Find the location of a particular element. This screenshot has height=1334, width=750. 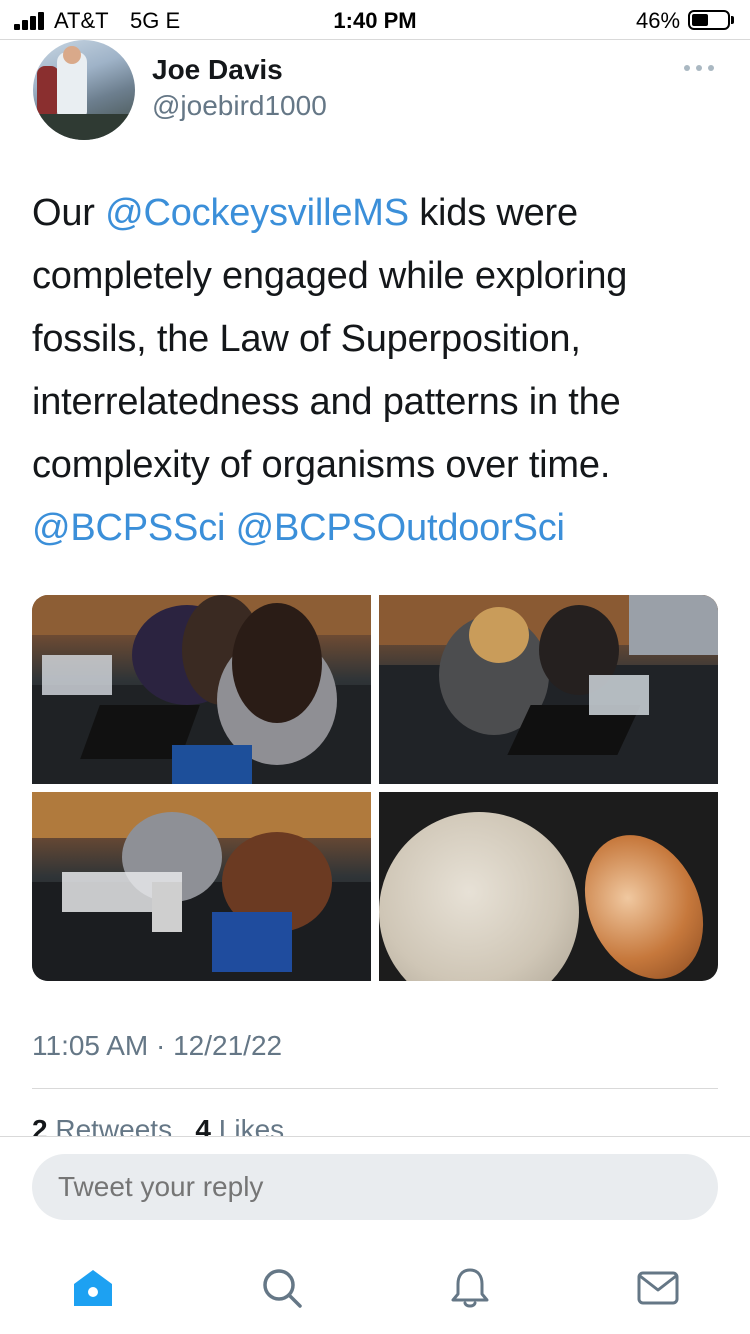

search-tab is located at coordinates (282, 1288).